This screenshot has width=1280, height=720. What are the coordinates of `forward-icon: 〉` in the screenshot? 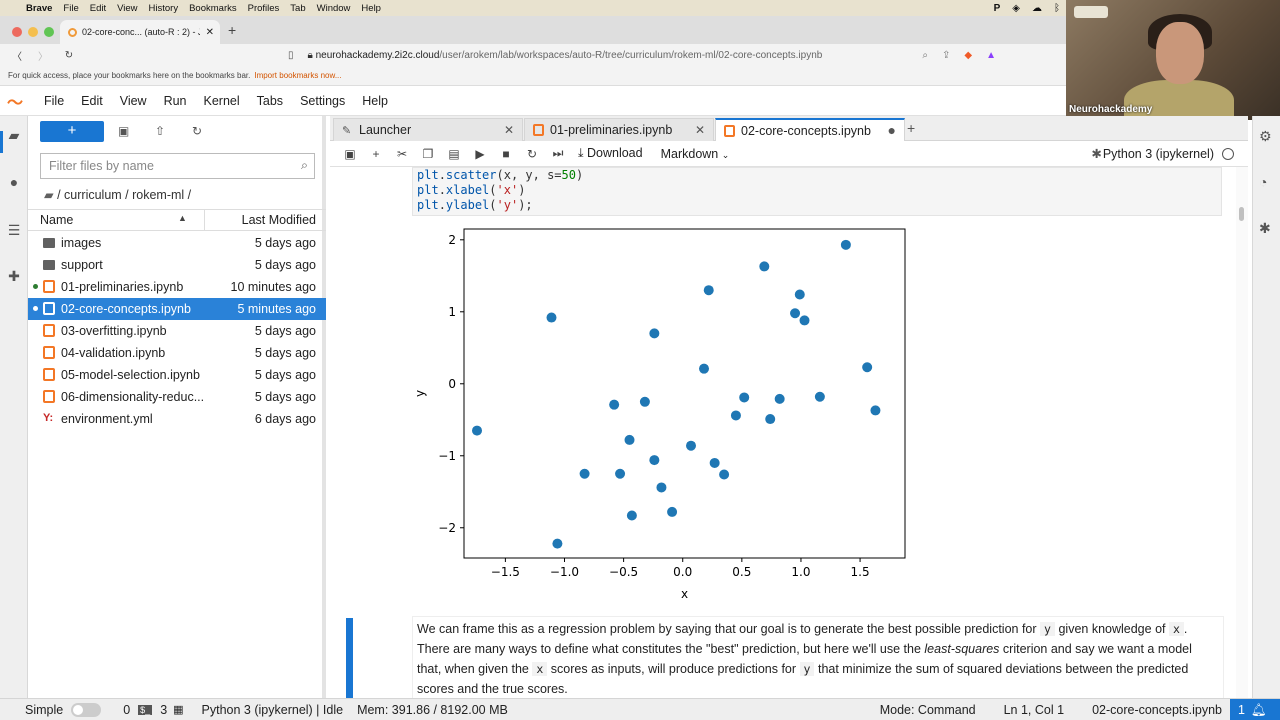 It's located at (43, 55).